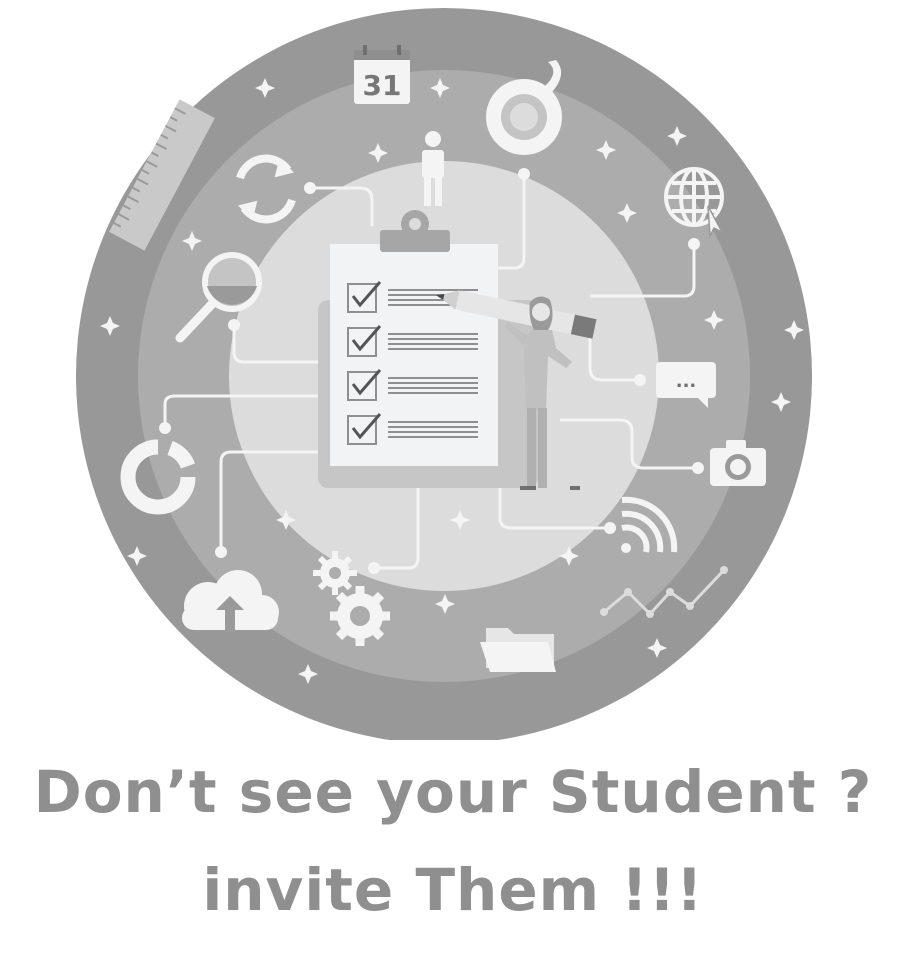  I want to click on calendar-icon: 31, so click(382, 74).